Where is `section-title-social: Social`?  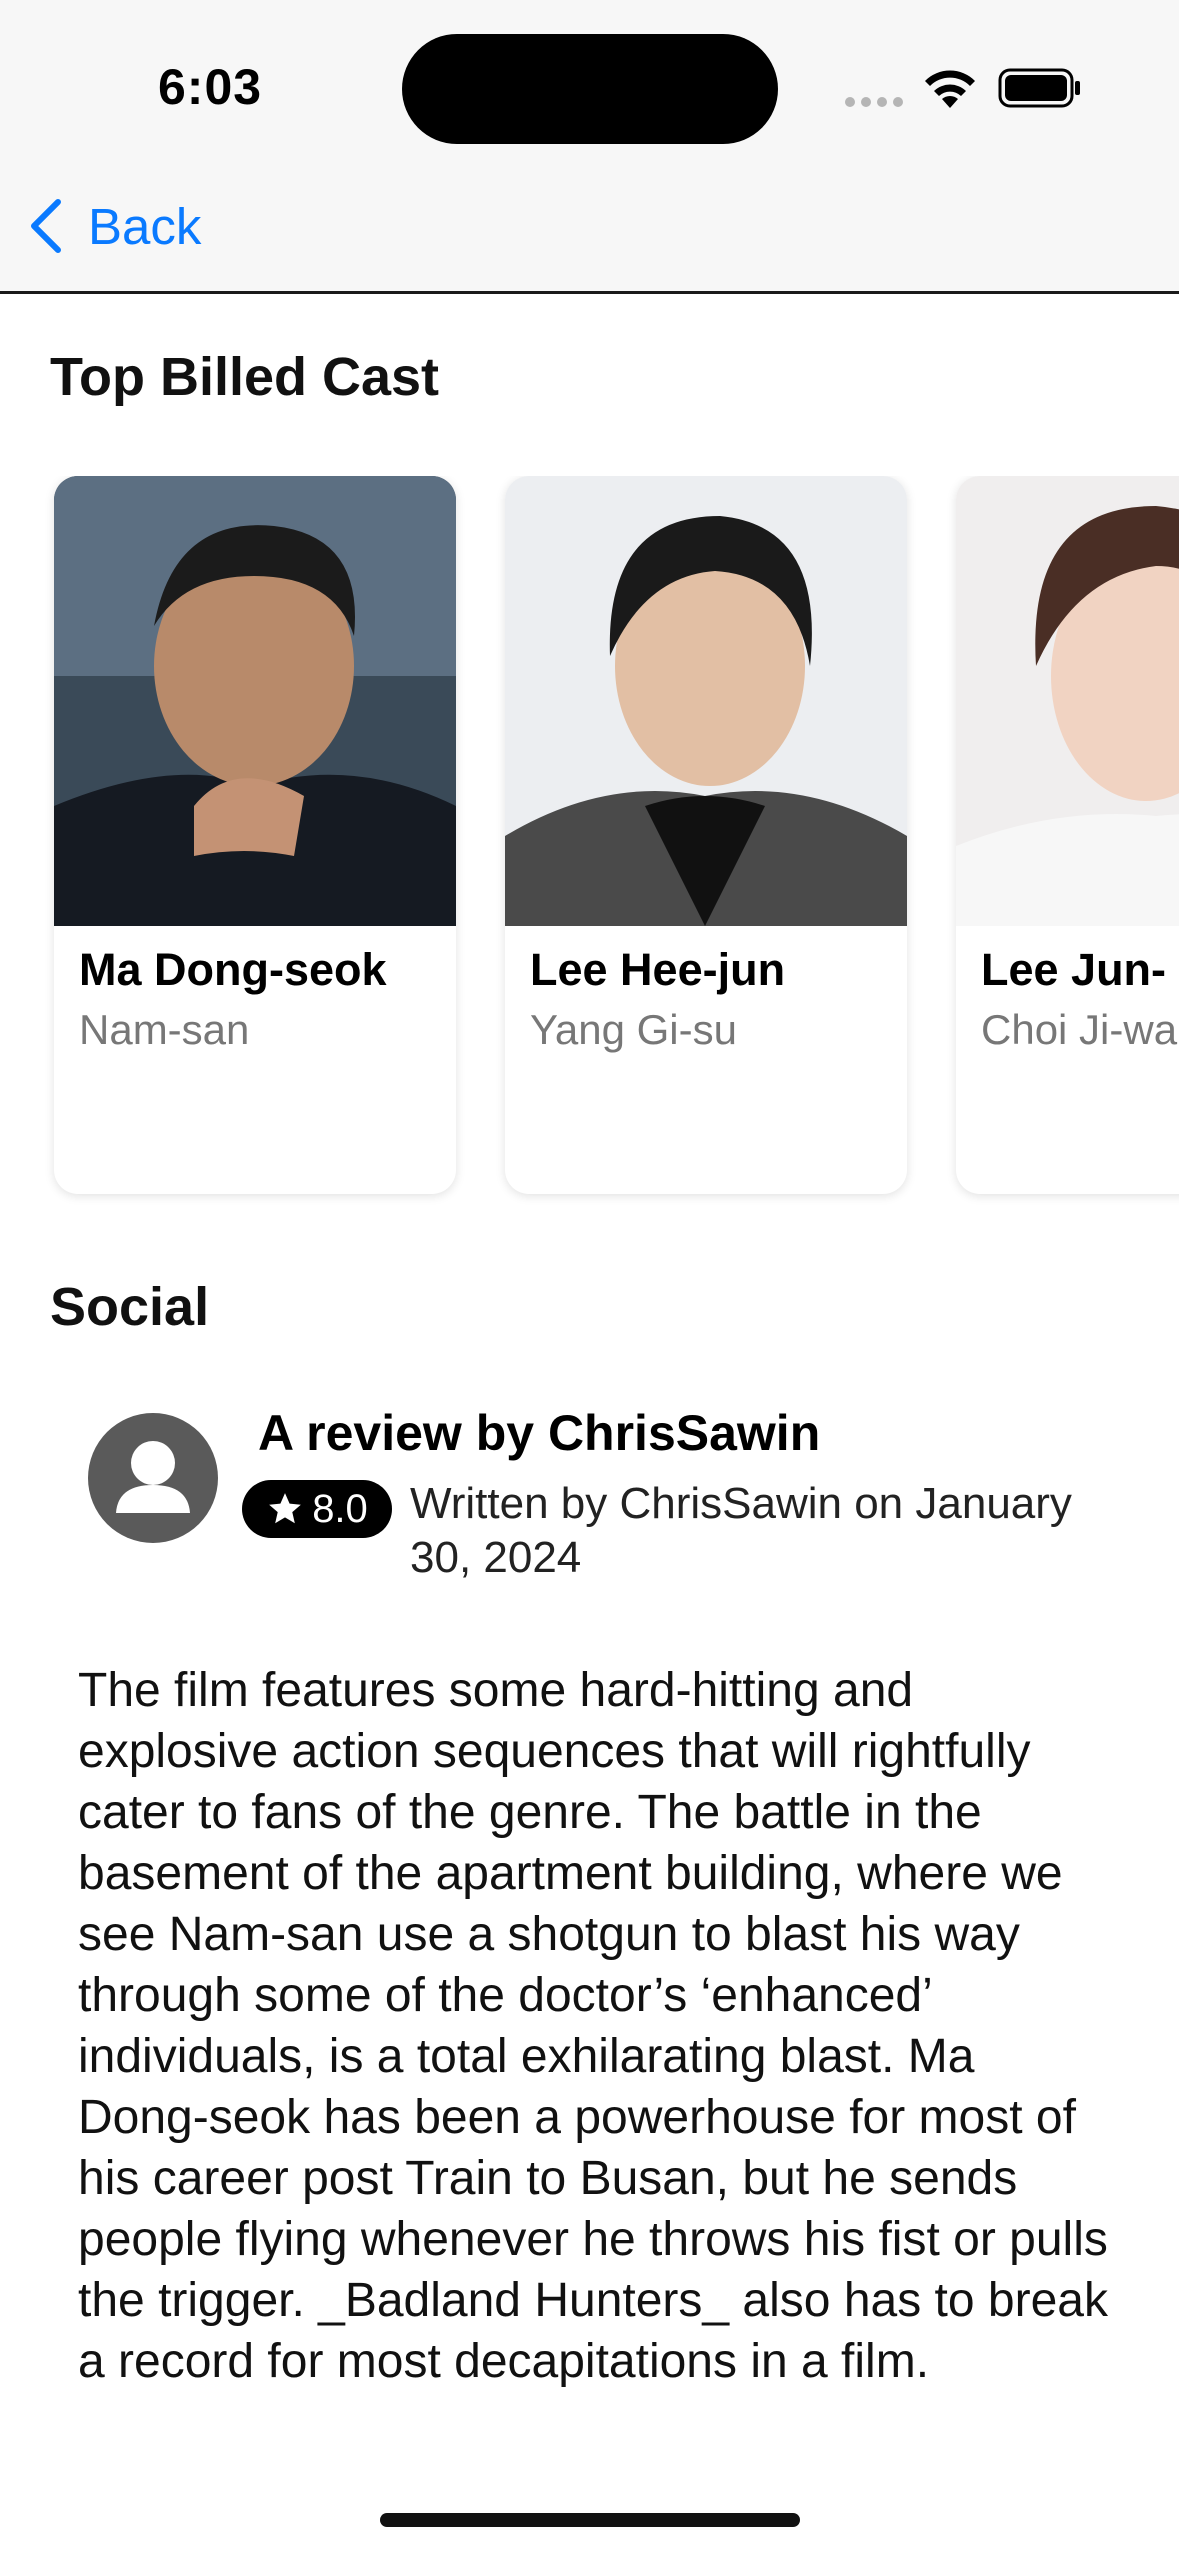 section-title-social: Social is located at coordinates (130, 1307).